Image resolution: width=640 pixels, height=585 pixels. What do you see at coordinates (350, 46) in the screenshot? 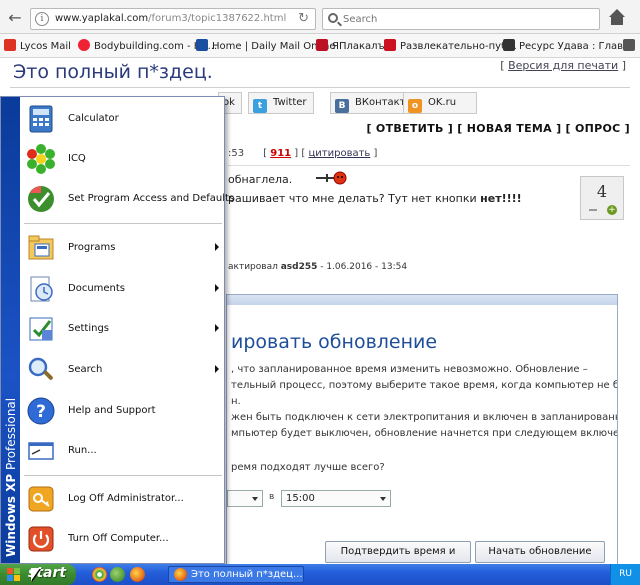
I see `bookmark-yaplakal: ЯПлакалъ` at bounding box center [350, 46].